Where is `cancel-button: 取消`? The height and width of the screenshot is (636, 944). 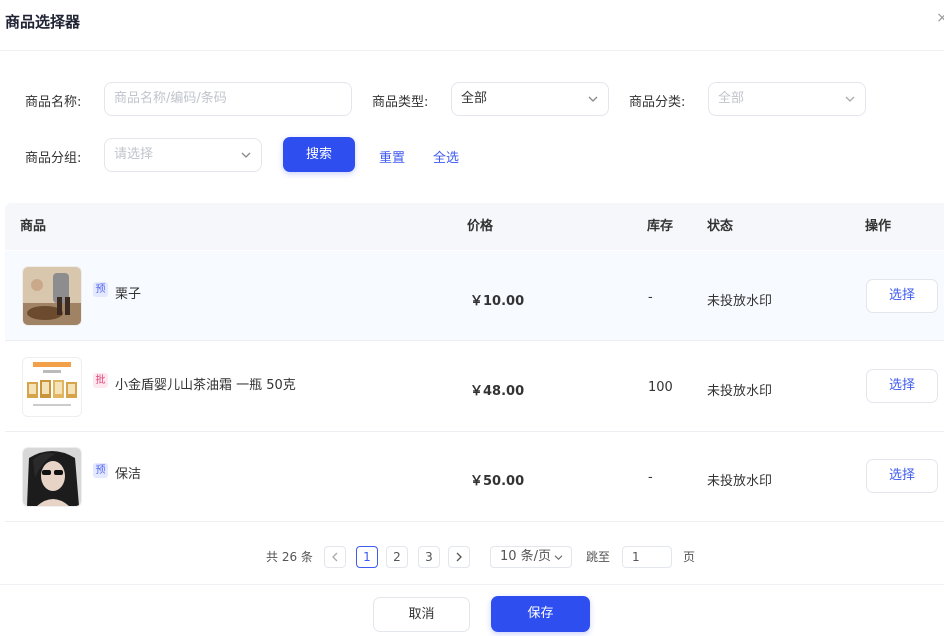
cancel-button: 取消 is located at coordinates (421, 614).